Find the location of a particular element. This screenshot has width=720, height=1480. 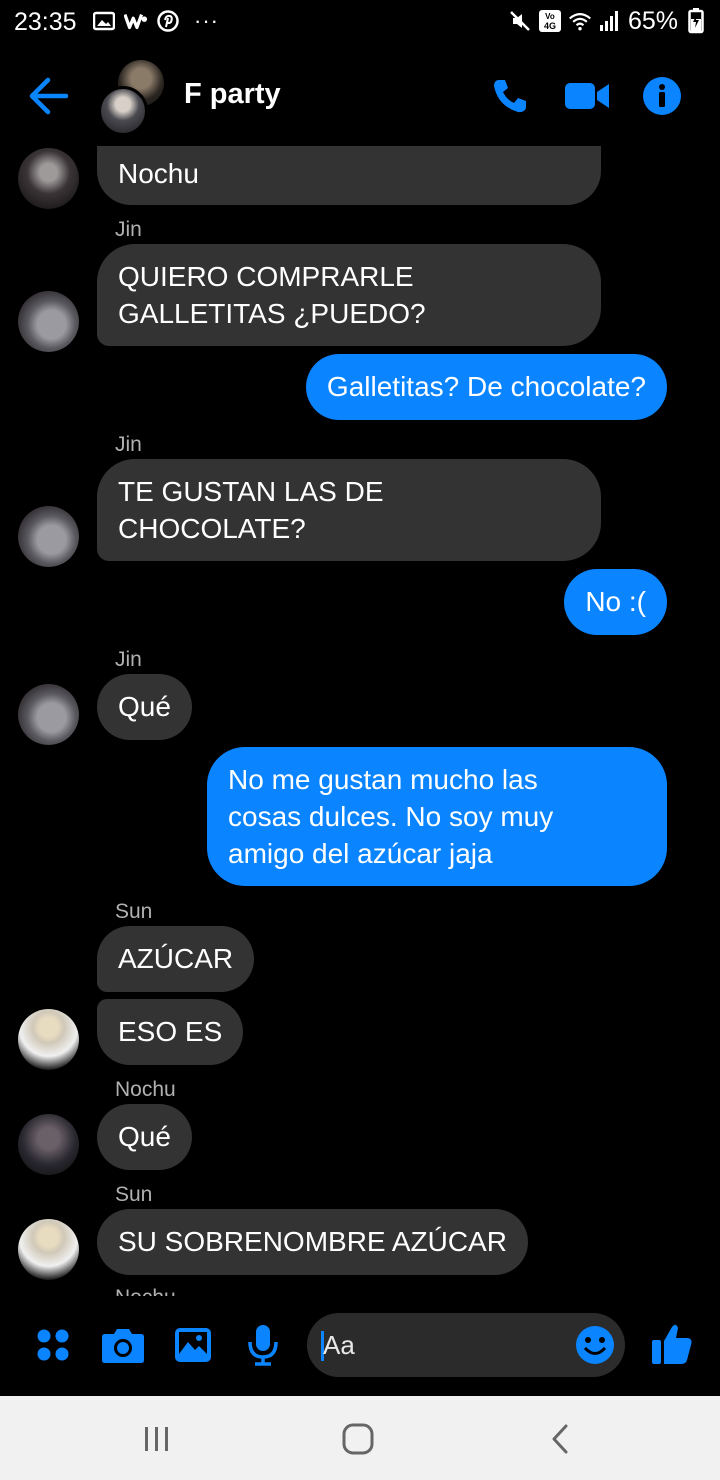

gallery-icon is located at coordinates (193, 1345).